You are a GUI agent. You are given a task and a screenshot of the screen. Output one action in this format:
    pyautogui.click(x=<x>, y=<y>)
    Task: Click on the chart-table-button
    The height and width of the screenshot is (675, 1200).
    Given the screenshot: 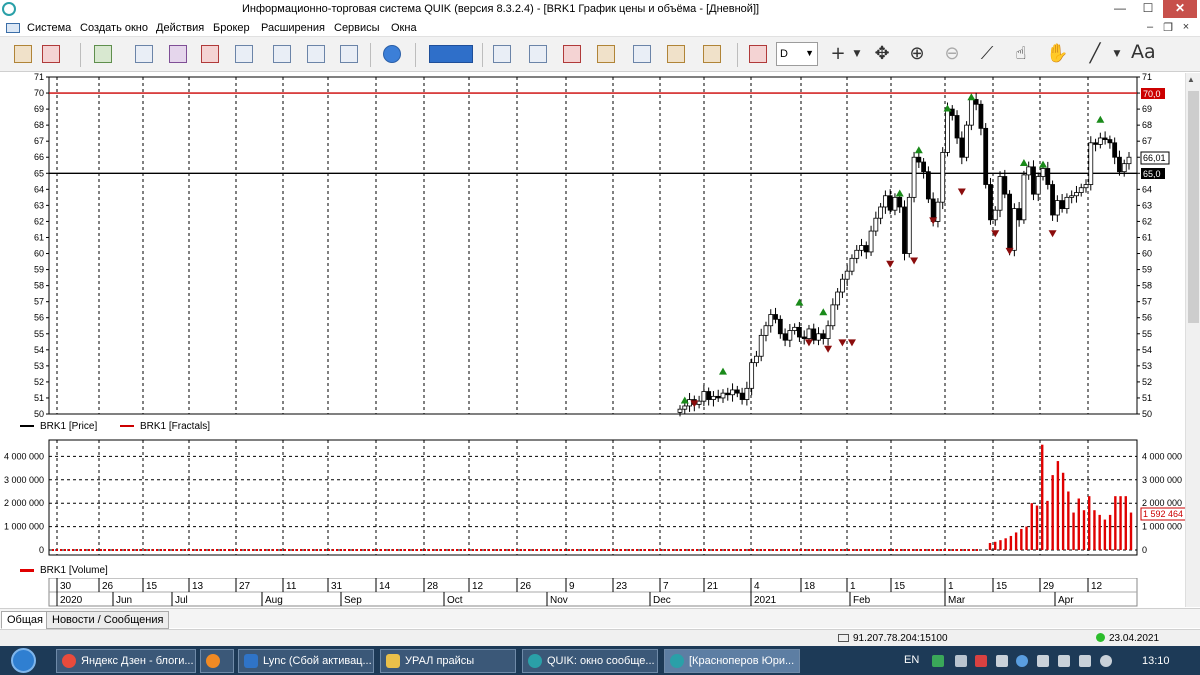 What is the action you would take?
    pyautogui.click(x=178, y=54)
    